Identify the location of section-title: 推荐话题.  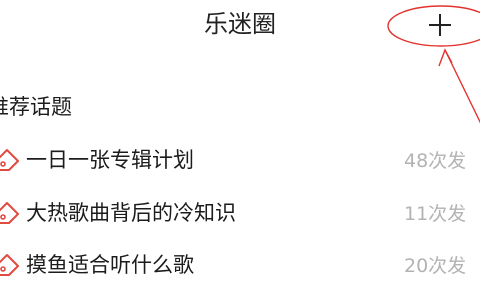
(36, 107).